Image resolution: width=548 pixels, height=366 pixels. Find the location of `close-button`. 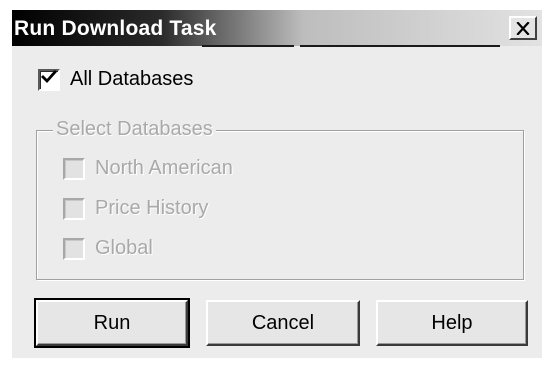

close-button is located at coordinates (523, 28).